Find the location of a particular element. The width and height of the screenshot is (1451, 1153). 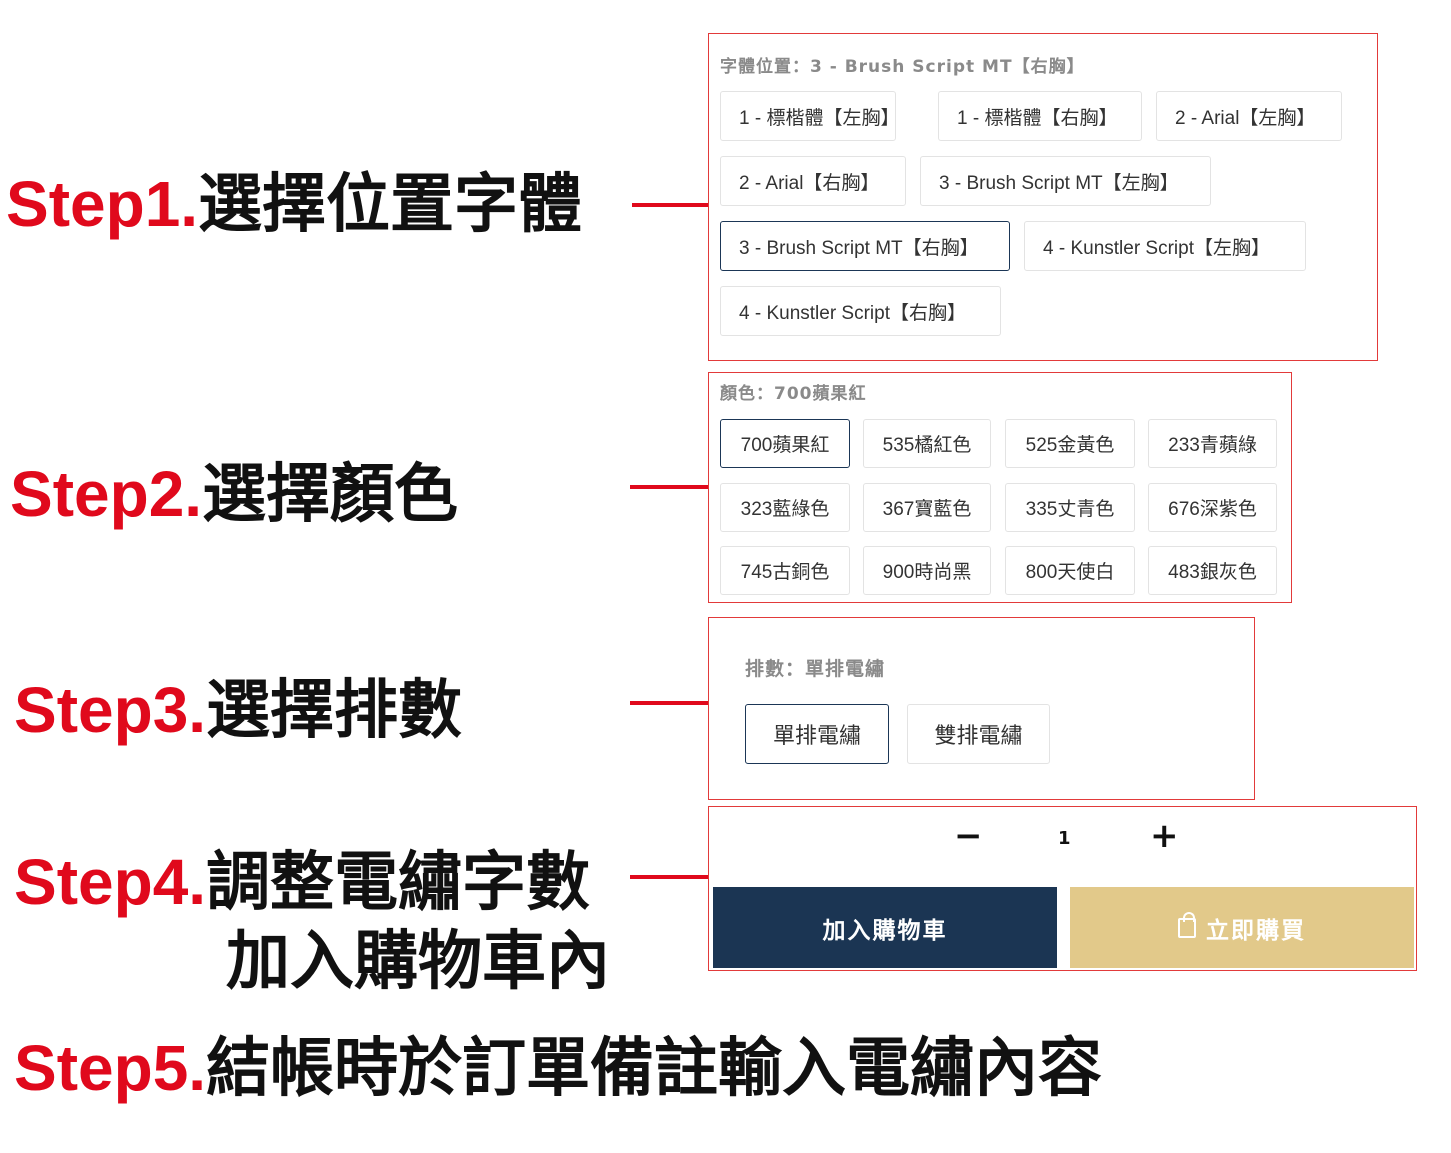

step5-text: 結帳時於訂單備註輸入電繡內容 is located at coordinates (654, 1069).